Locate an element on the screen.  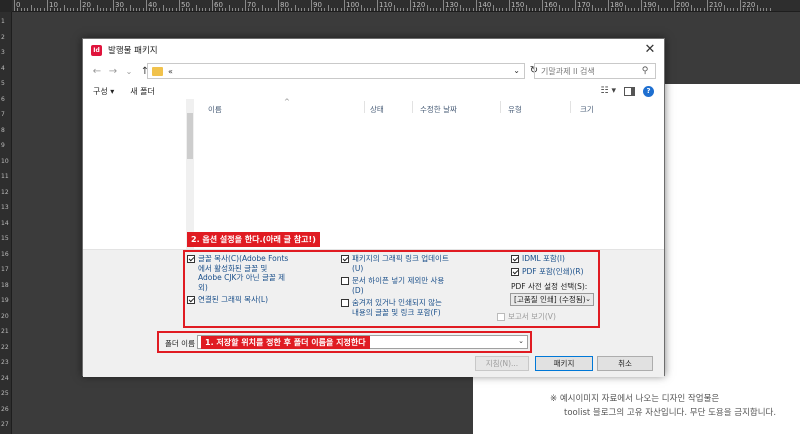
view-options-icon: ☷ ▾ is located at coordinates (608, 91).